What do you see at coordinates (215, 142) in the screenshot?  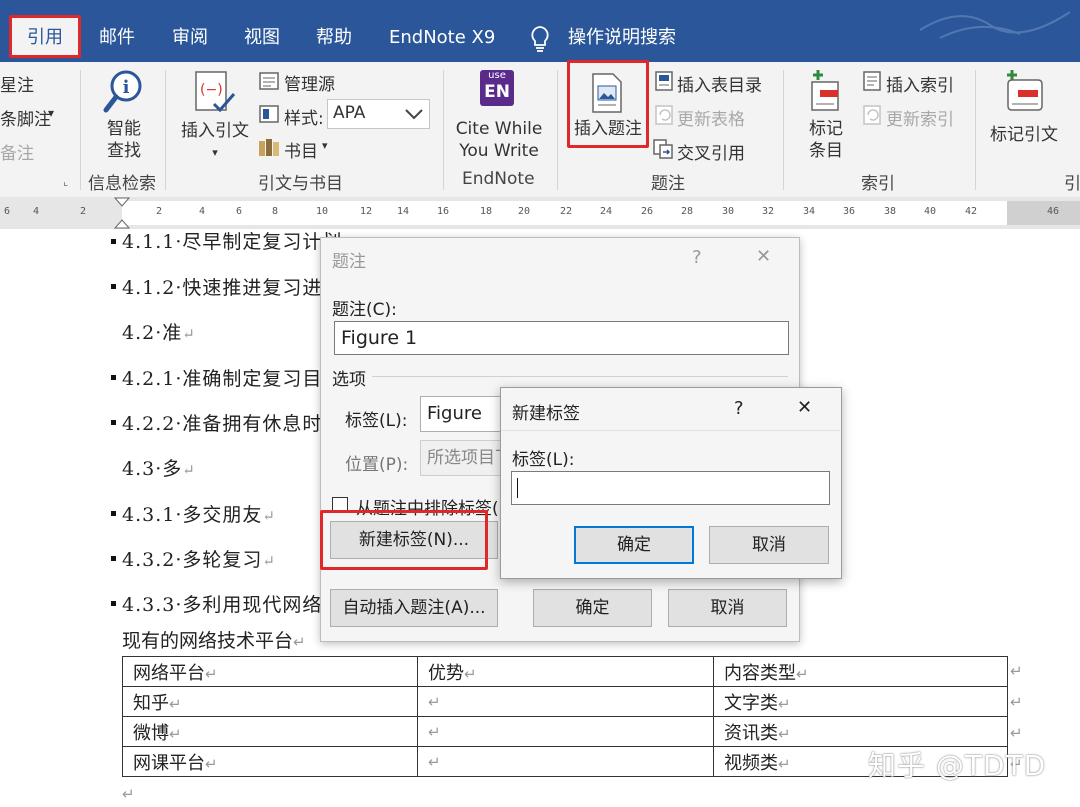 I see `insert-citation-button: 插入引文 ▾` at bounding box center [215, 142].